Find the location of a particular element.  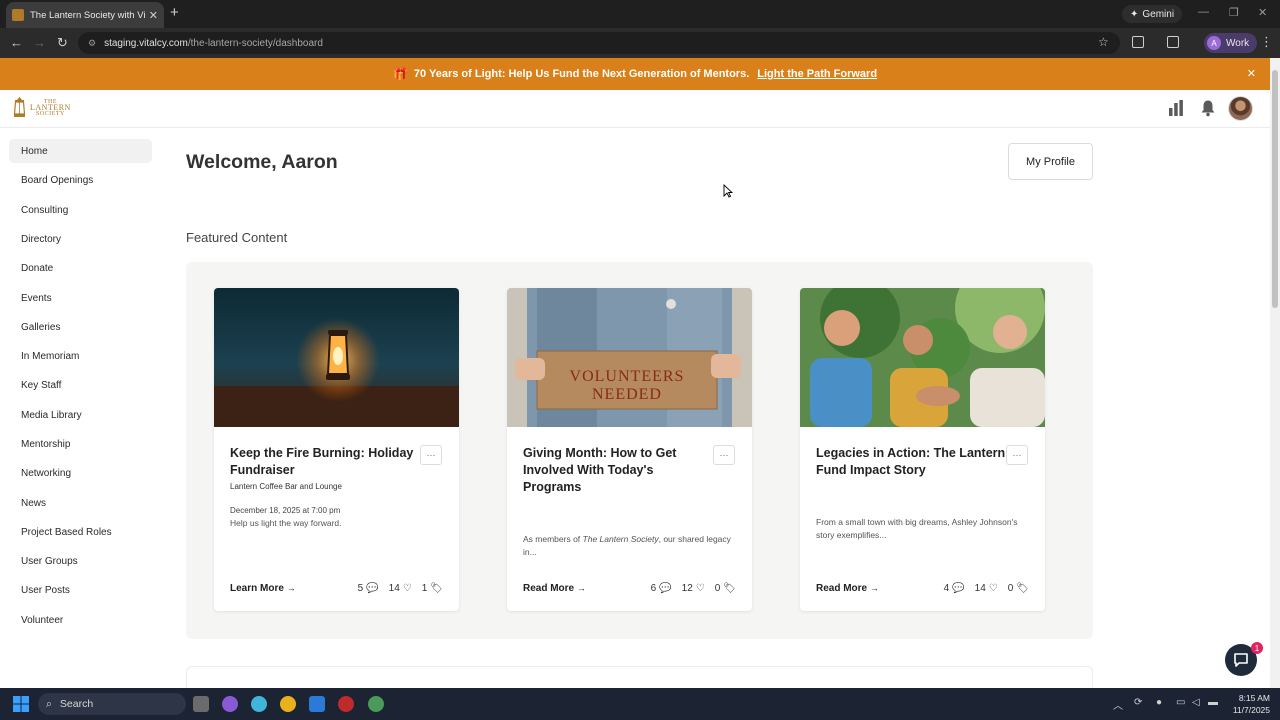

sidebar-item-user-posts: User Posts is located at coordinates (80, 590).